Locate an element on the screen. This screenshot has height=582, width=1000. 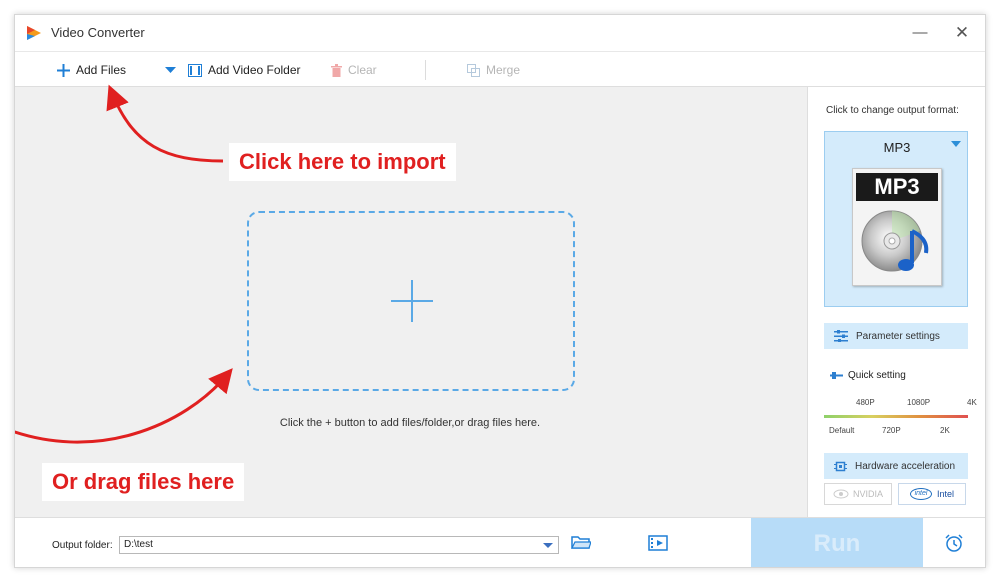
open-output-video-button is located at coordinates (658, 545).